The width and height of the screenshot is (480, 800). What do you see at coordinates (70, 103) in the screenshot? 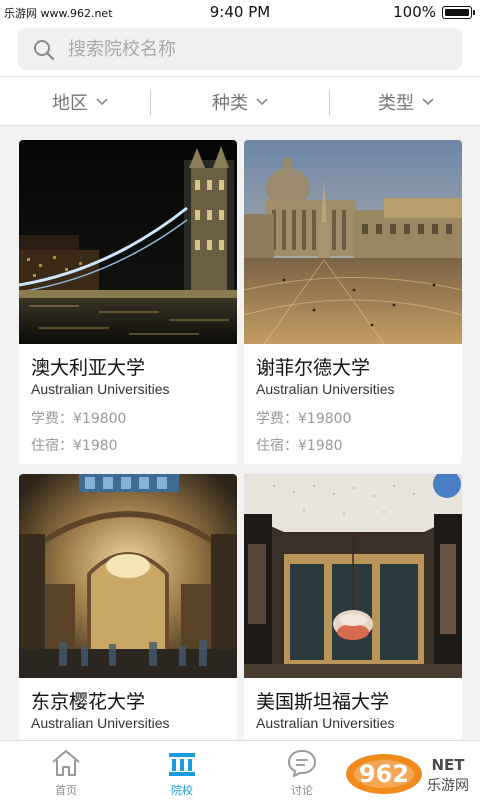
I see `filter-region-label: 地区` at bounding box center [70, 103].